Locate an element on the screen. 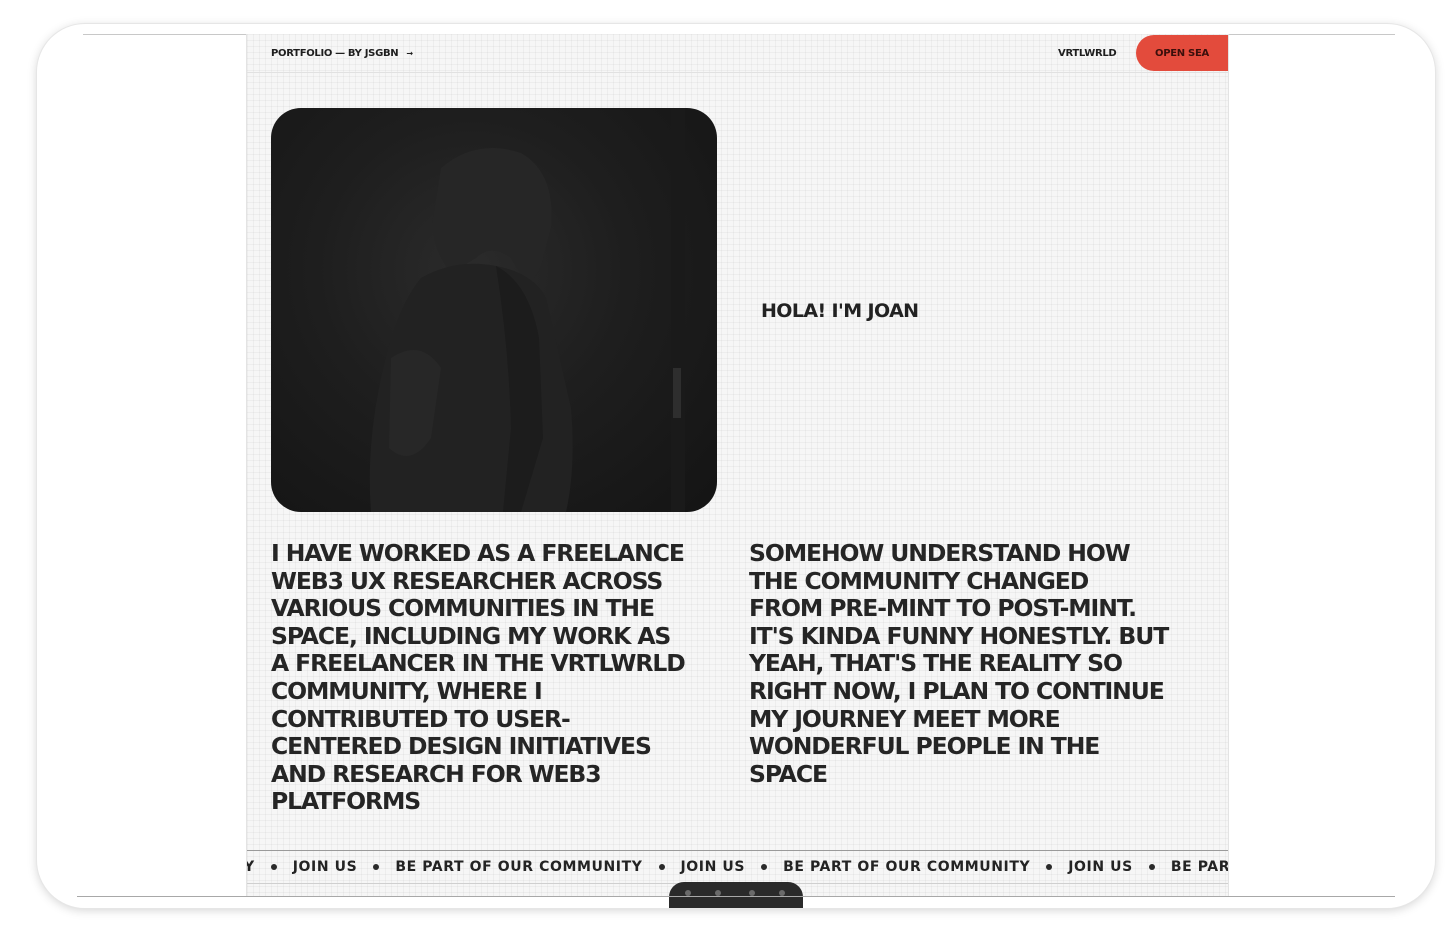 The height and width of the screenshot is (932, 1447). top-navigation-bar: PORTFOLIO — BY JSGBN → VRTLWRLD OPEN SEA is located at coordinates (737, 53).